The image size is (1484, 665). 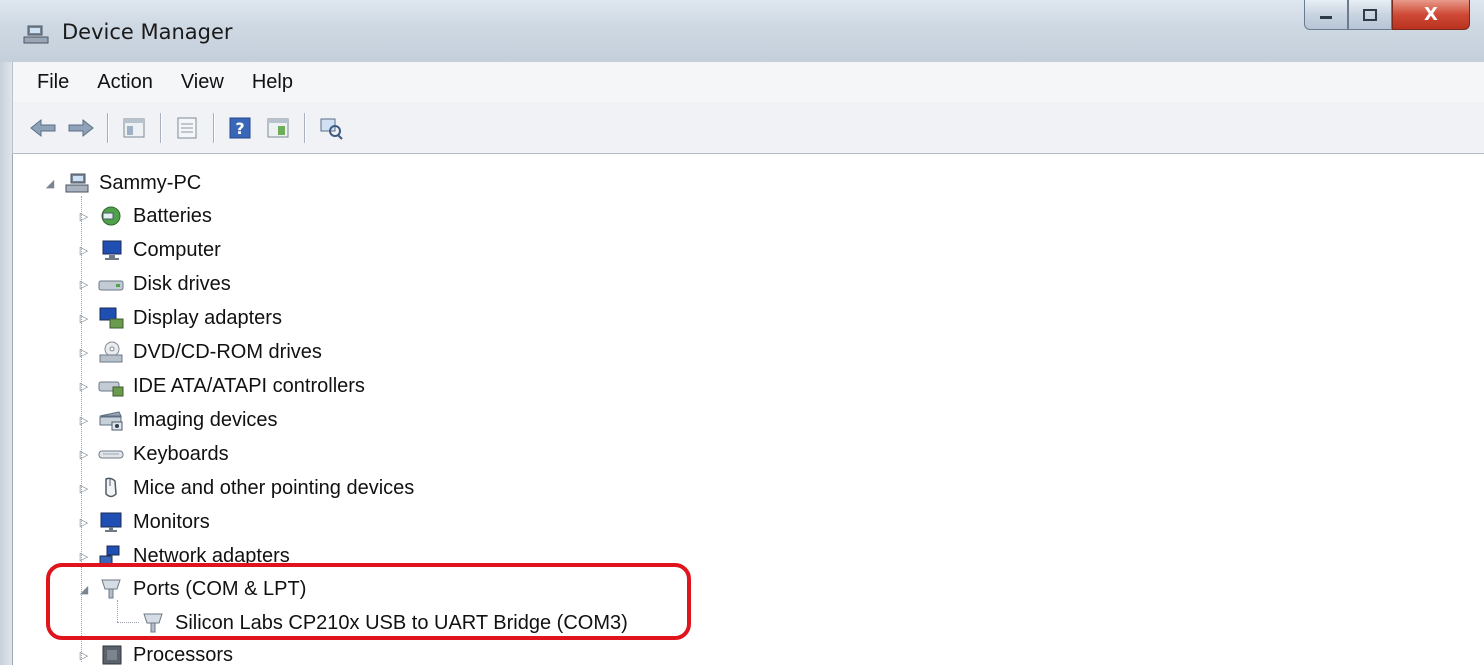 I want to click on tree-node-label: Disk drives, so click(x=182, y=283).